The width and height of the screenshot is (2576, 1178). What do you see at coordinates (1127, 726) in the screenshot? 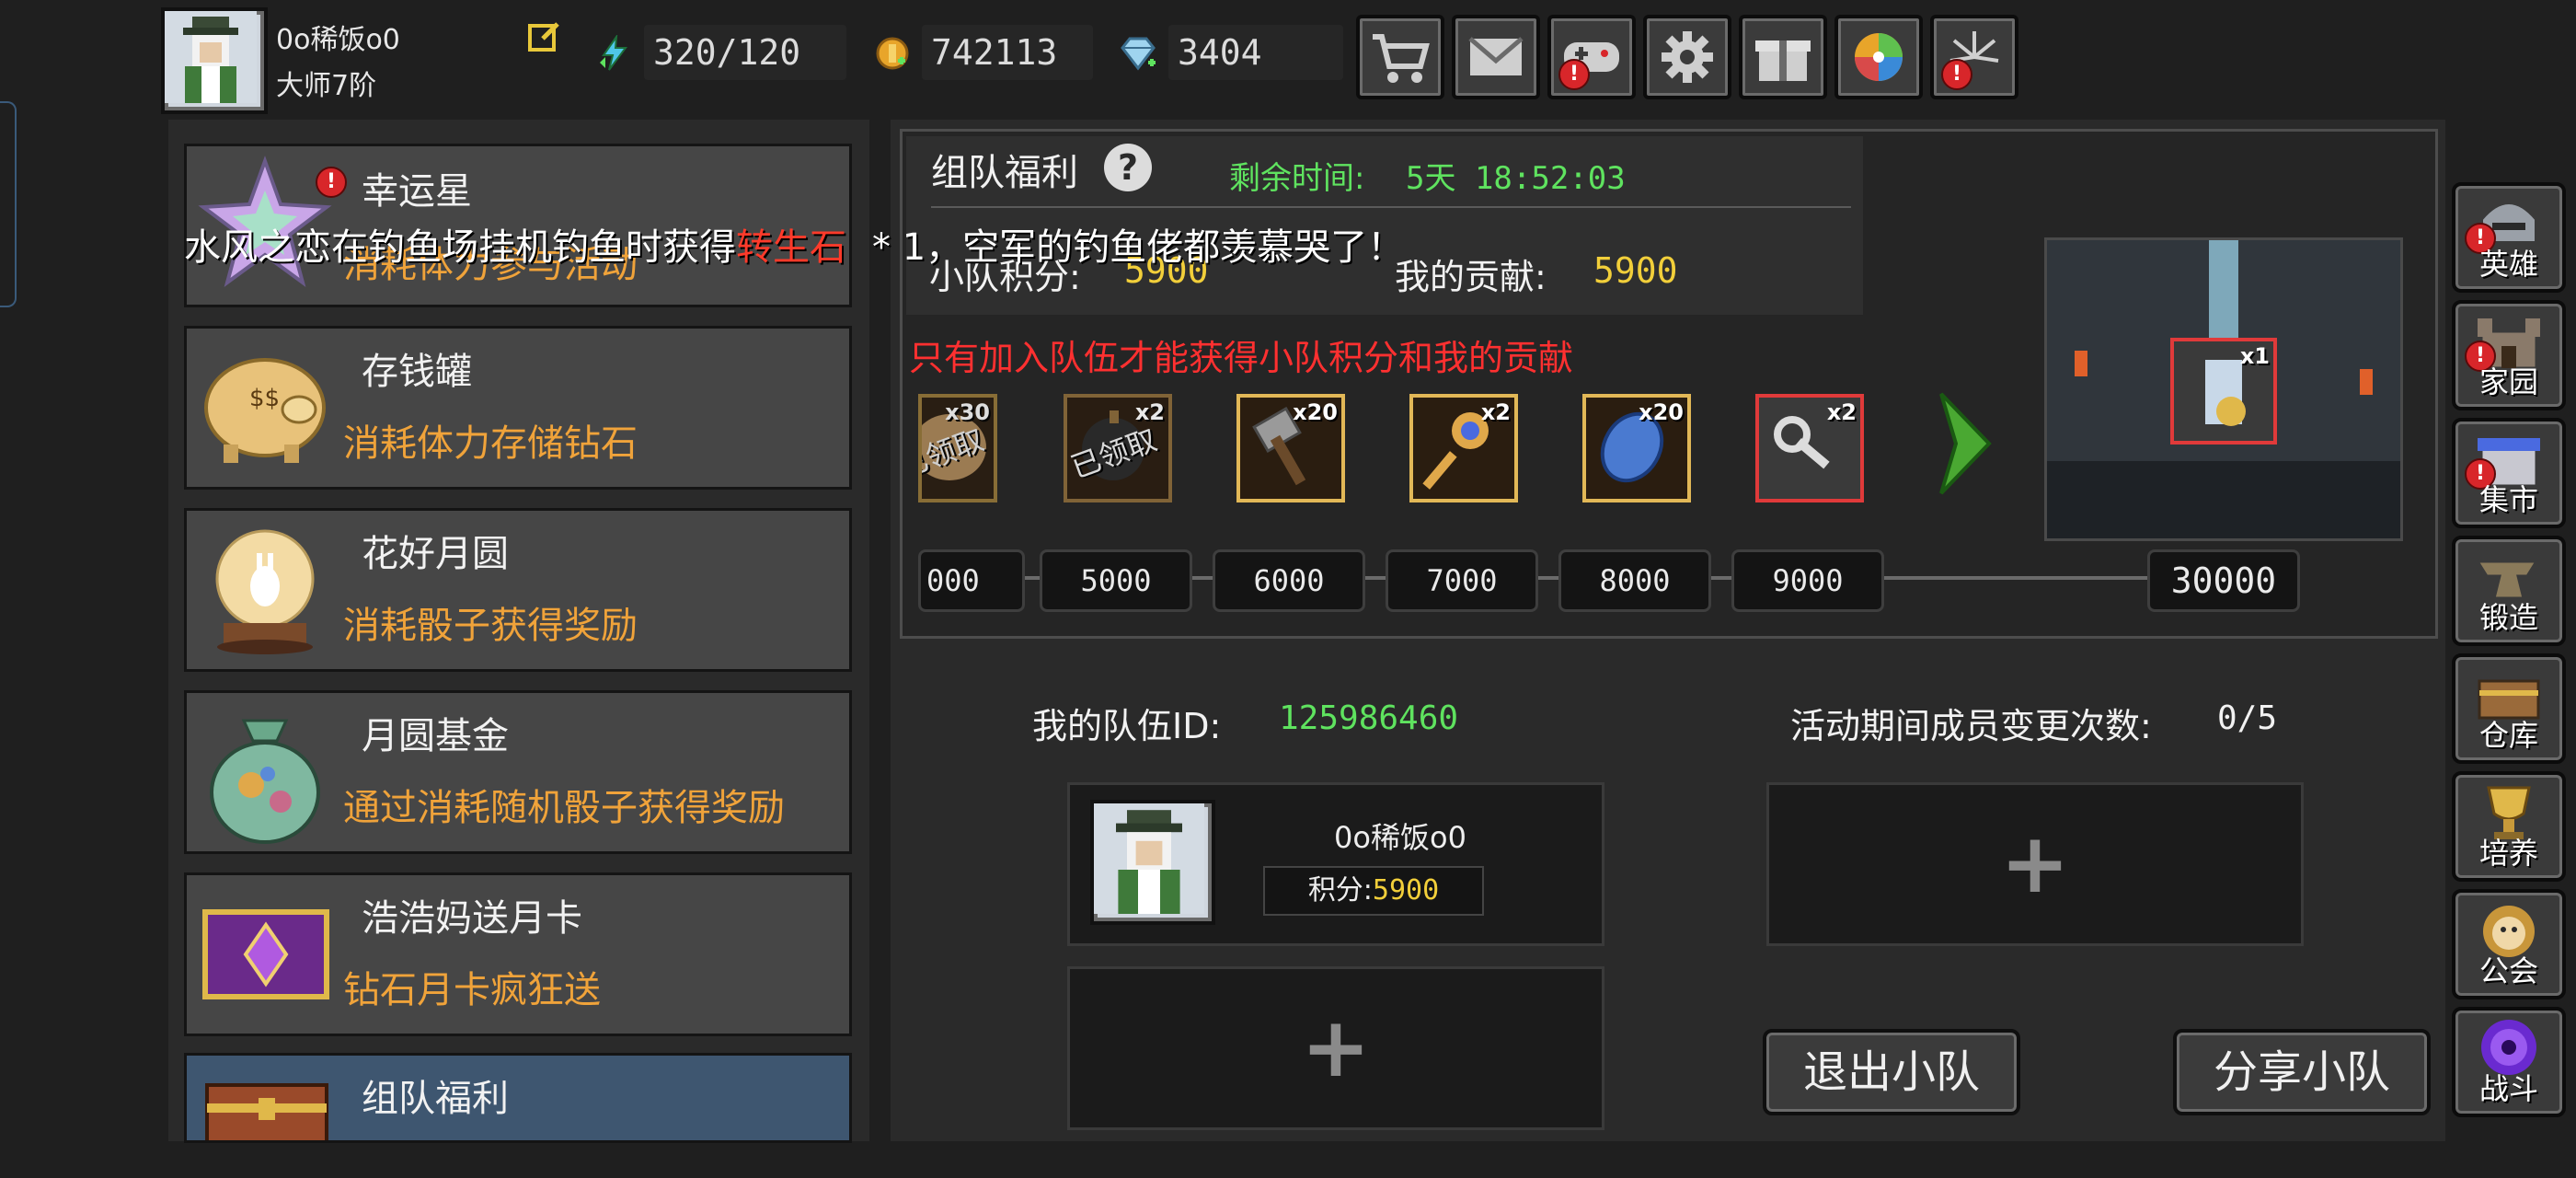
I see `team-id-label: 我的队伍ID:` at bounding box center [1127, 726].